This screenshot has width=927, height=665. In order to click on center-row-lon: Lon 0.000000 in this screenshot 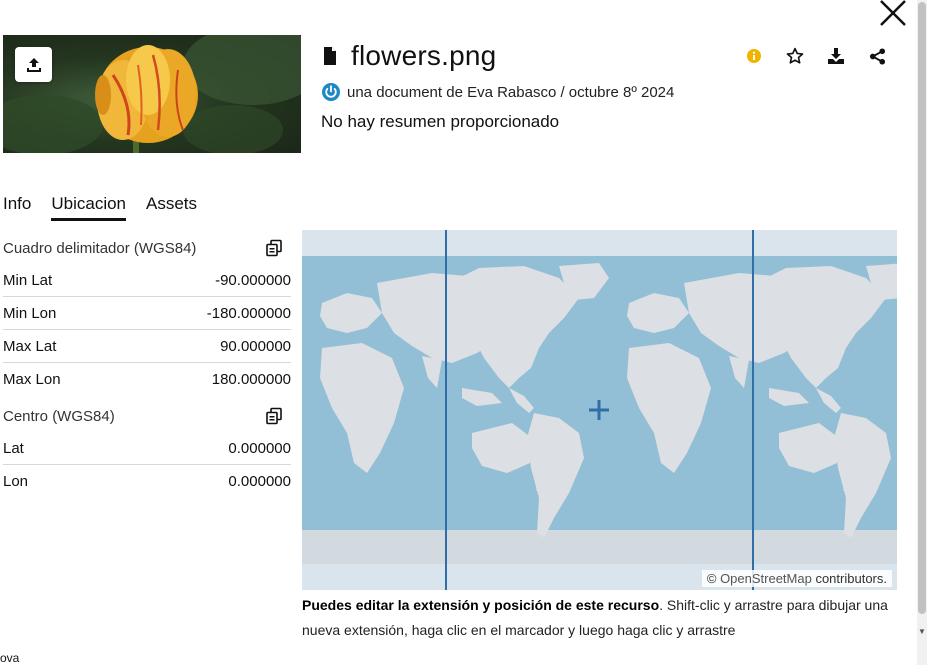, I will do `click(147, 481)`.